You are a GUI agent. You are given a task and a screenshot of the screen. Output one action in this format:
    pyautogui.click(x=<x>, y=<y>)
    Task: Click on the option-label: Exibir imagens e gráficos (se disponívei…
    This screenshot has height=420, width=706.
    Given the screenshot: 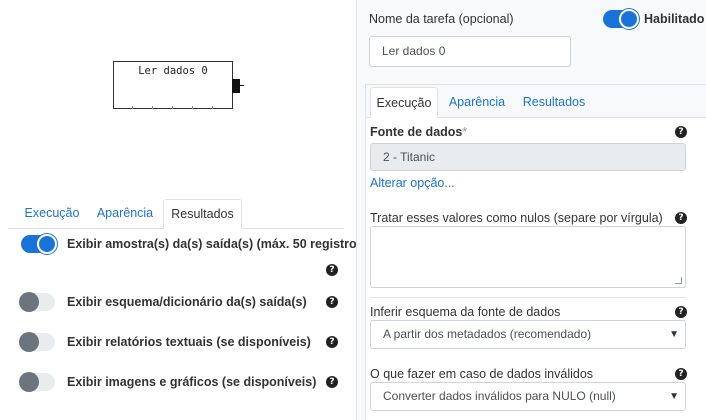 What is the action you would take?
    pyautogui.click(x=192, y=382)
    